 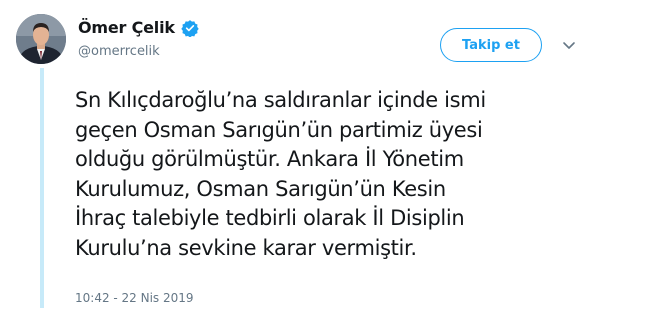 I want to click on verified-badge-icon, so click(x=190, y=28).